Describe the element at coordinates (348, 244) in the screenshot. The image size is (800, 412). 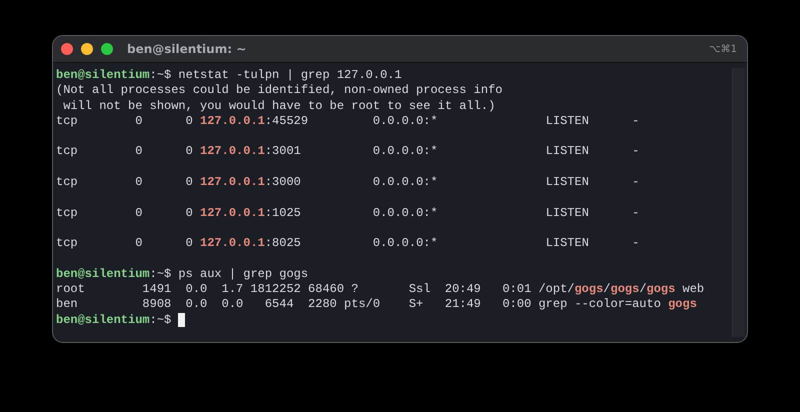
I see `terminal-line: tcp 0 0 127.0.0.1:8025 0.0.0.0:* LISTEN -` at that location.